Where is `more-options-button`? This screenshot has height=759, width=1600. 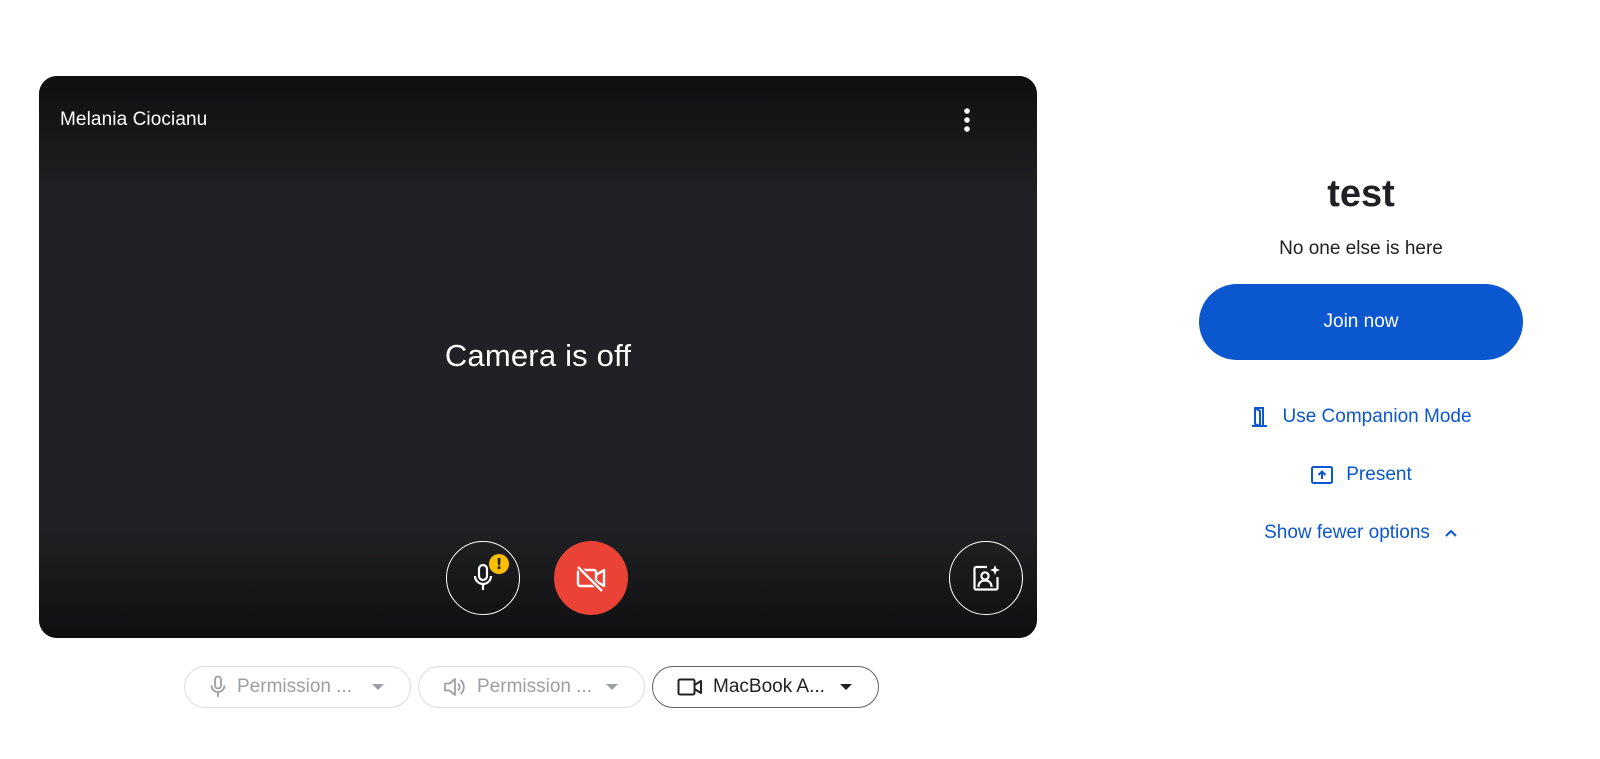 more-options-button is located at coordinates (967, 120).